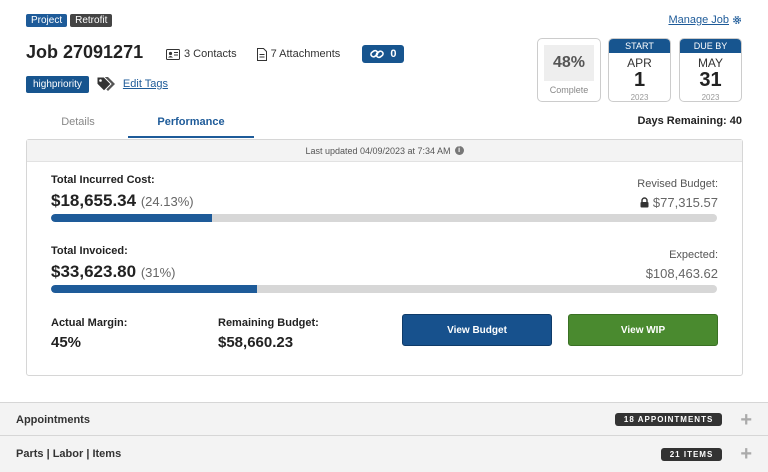 The image size is (768, 472). Describe the element at coordinates (105, 84) in the screenshot. I see `tags-icon` at that location.